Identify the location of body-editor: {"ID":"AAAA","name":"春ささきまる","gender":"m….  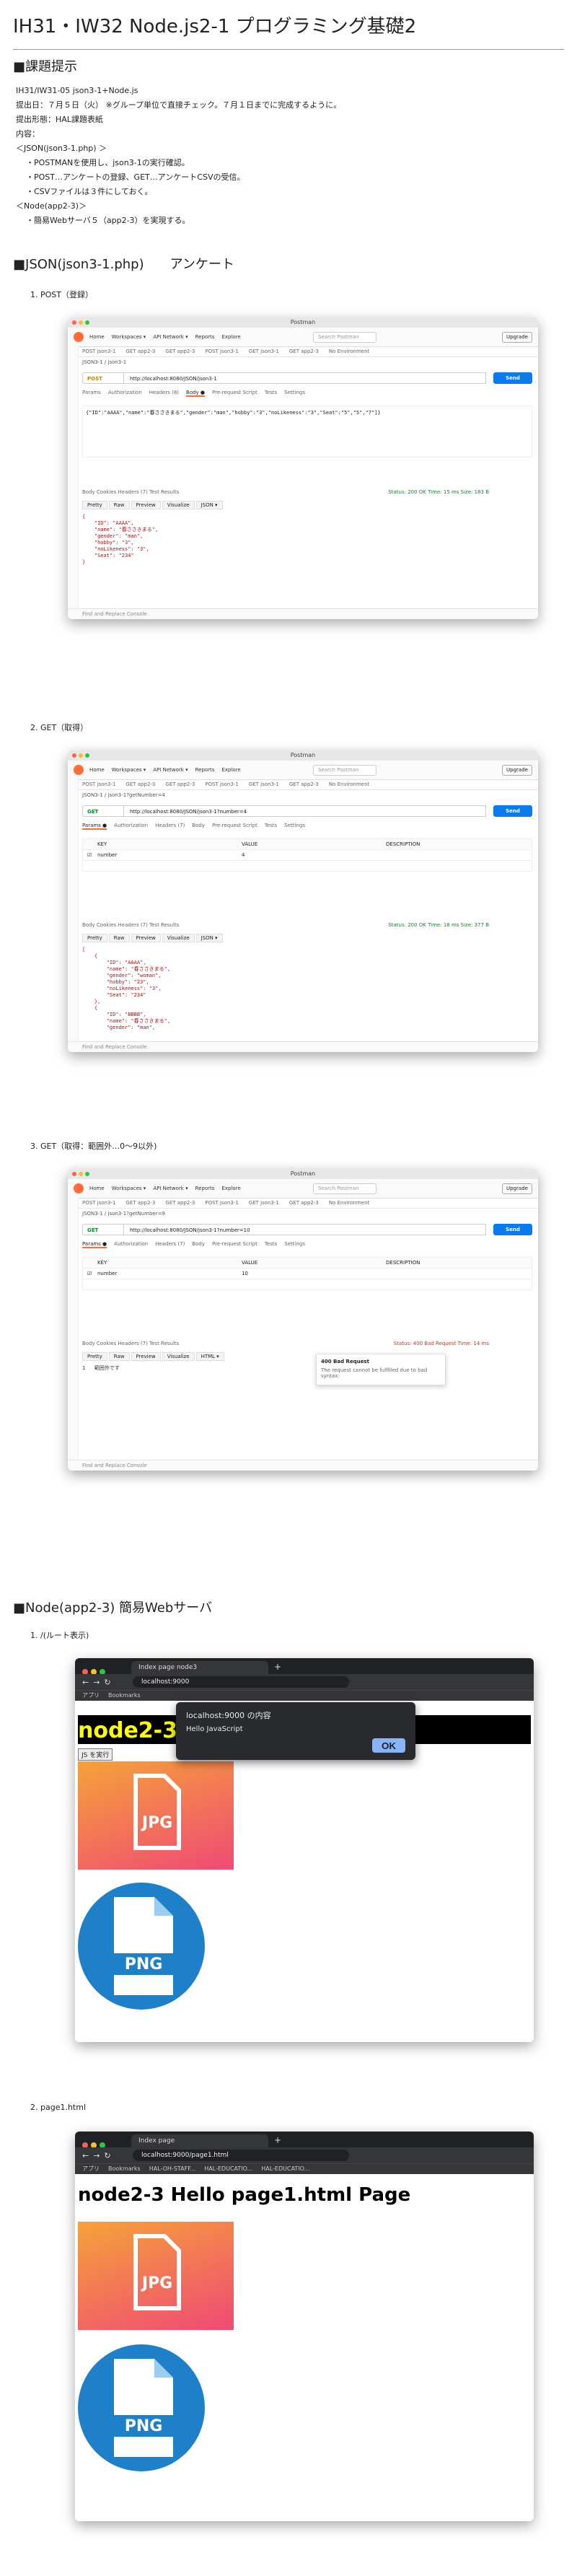
(307, 431).